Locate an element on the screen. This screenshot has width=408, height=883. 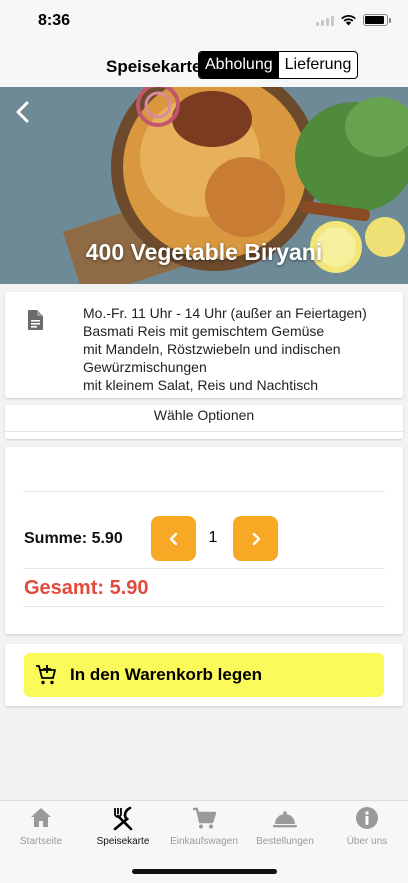
tab-label: Startseite is located at coordinates (41, 841).